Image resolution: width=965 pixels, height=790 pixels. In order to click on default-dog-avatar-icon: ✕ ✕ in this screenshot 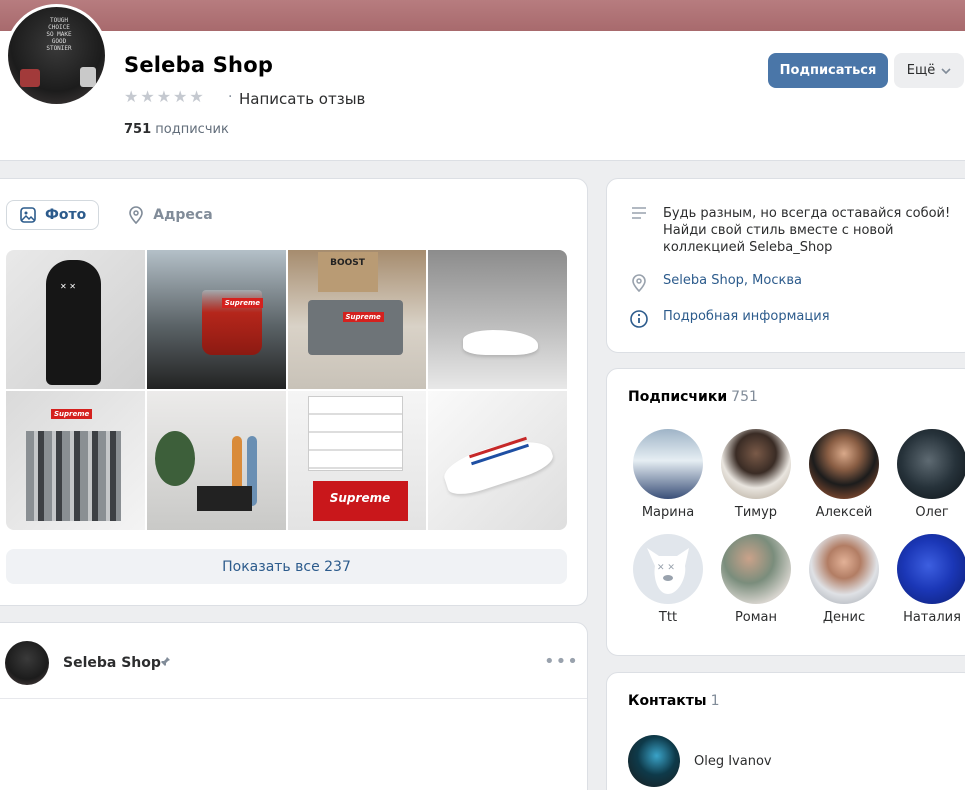, I will do `click(668, 571)`.